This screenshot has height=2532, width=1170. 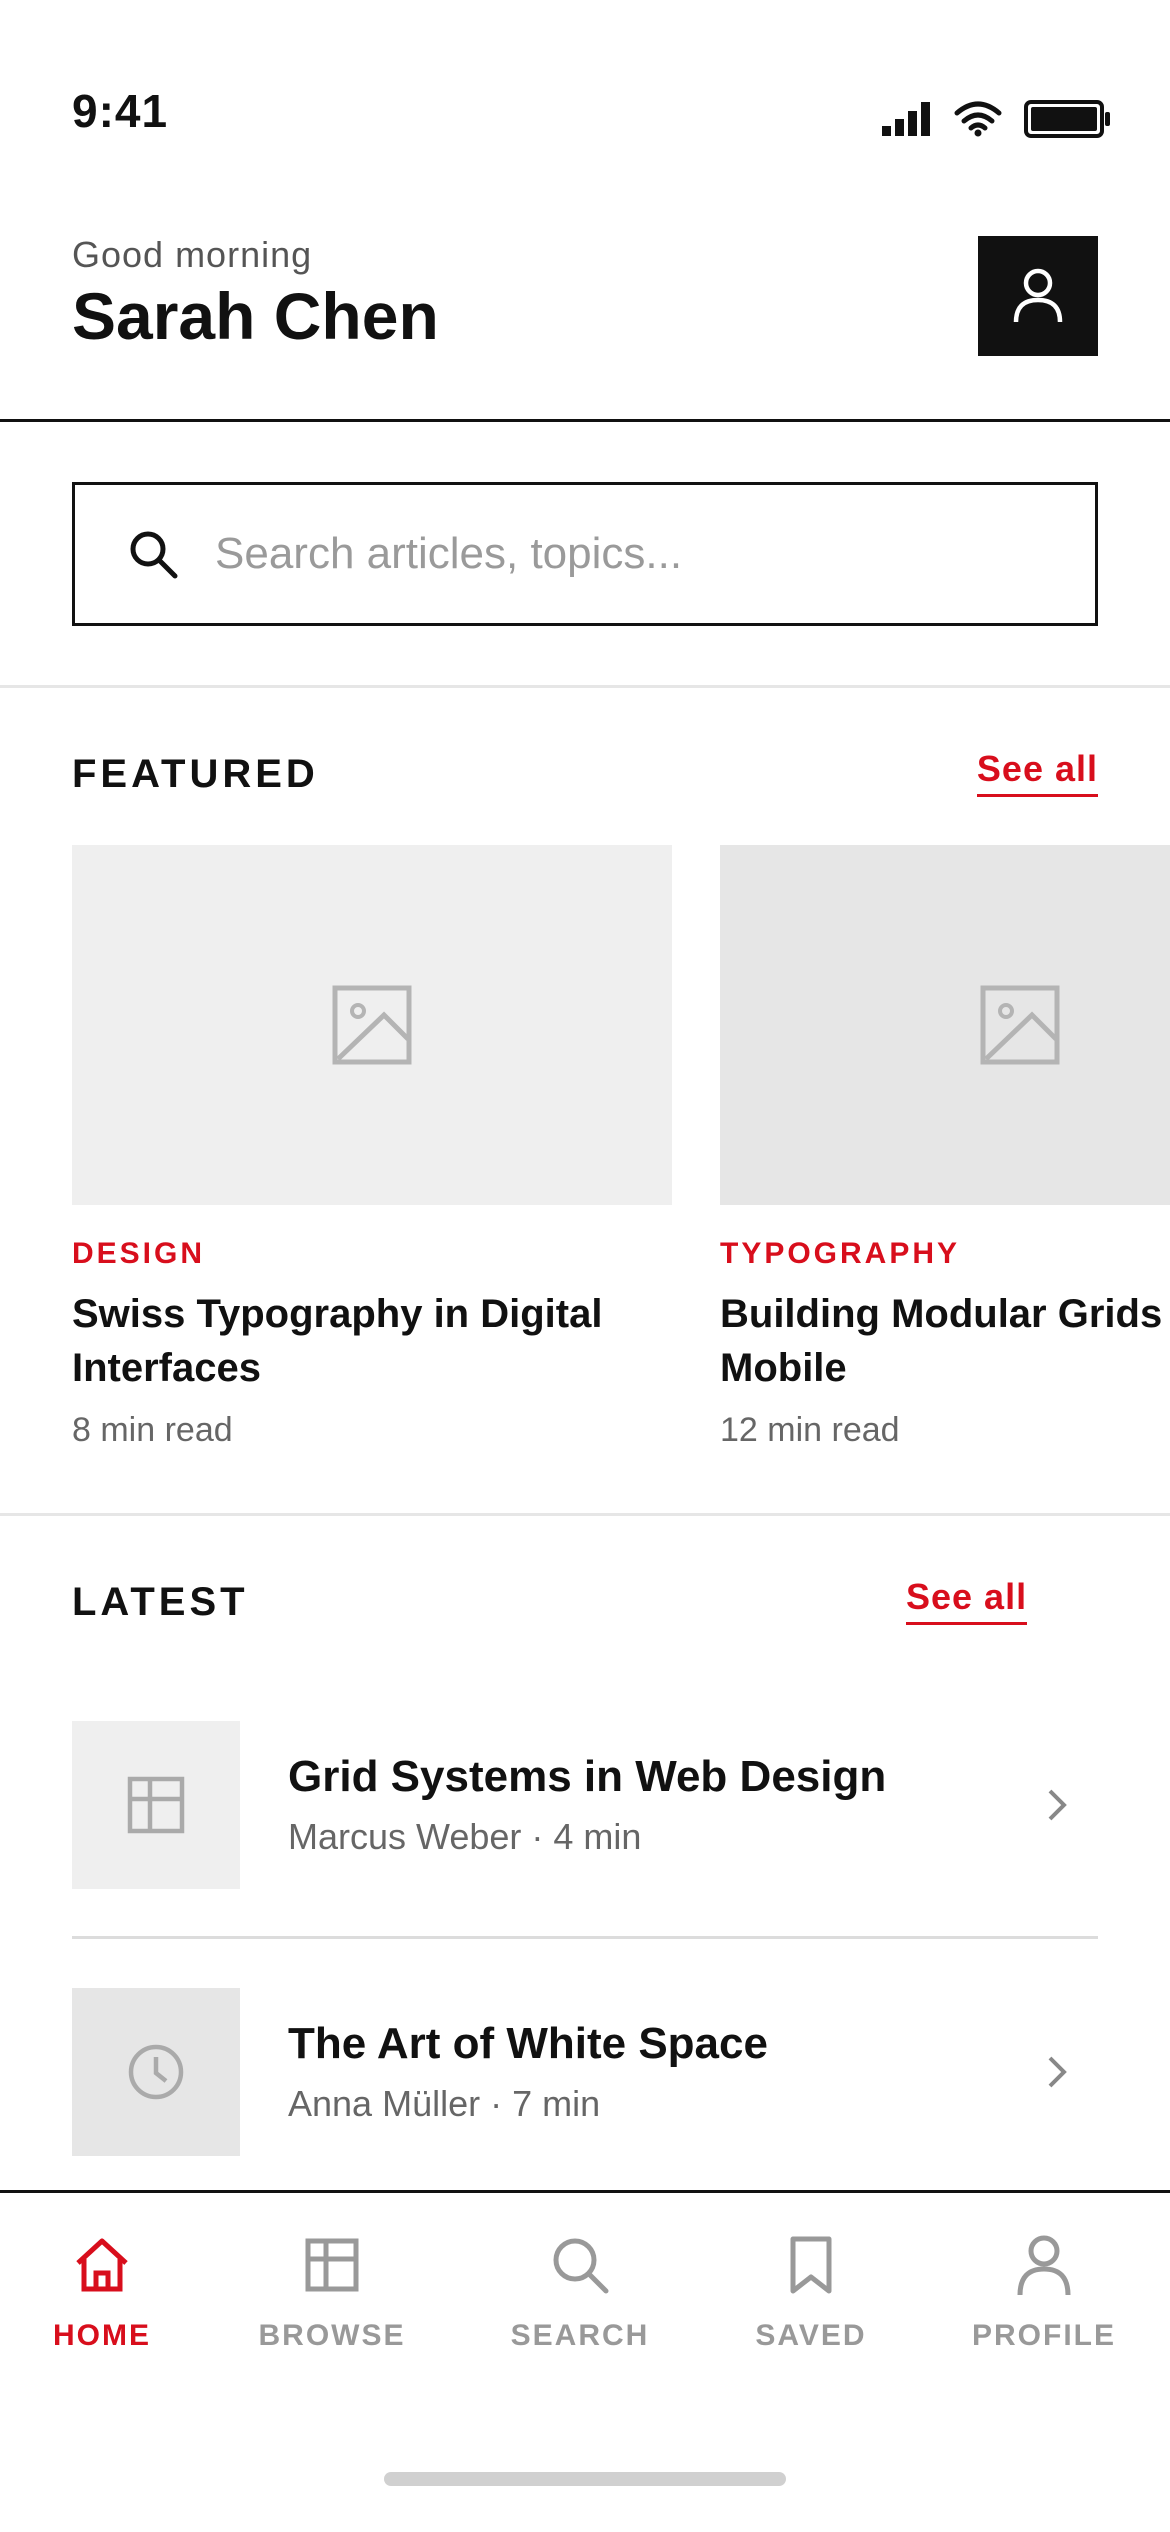 What do you see at coordinates (192, 254) in the screenshot?
I see `greeting-text: Good morning` at bounding box center [192, 254].